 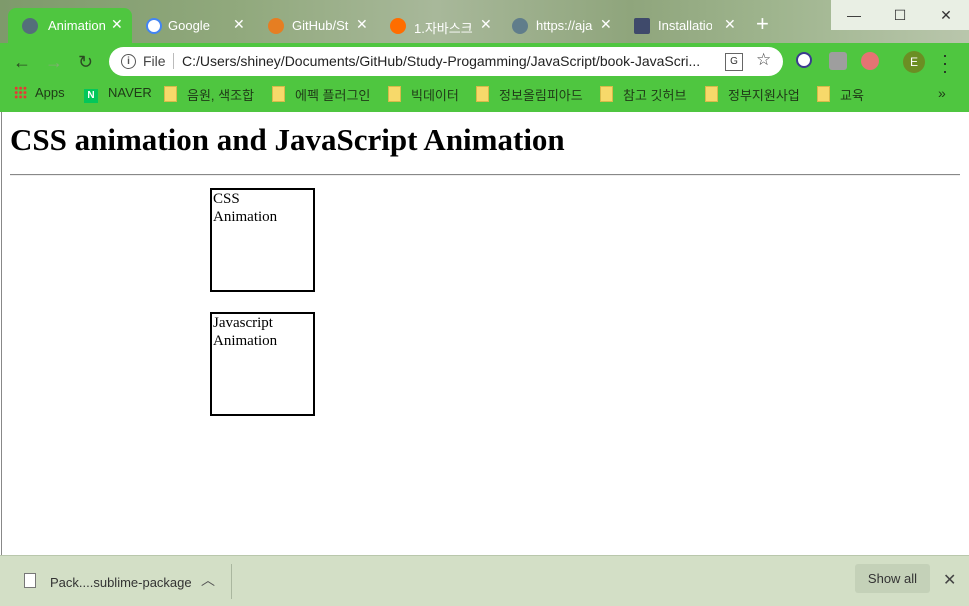 What do you see at coordinates (443, 28) in the screenshot?
I see `tab-title: 1.자바스크` at bounding box center [443, 28].